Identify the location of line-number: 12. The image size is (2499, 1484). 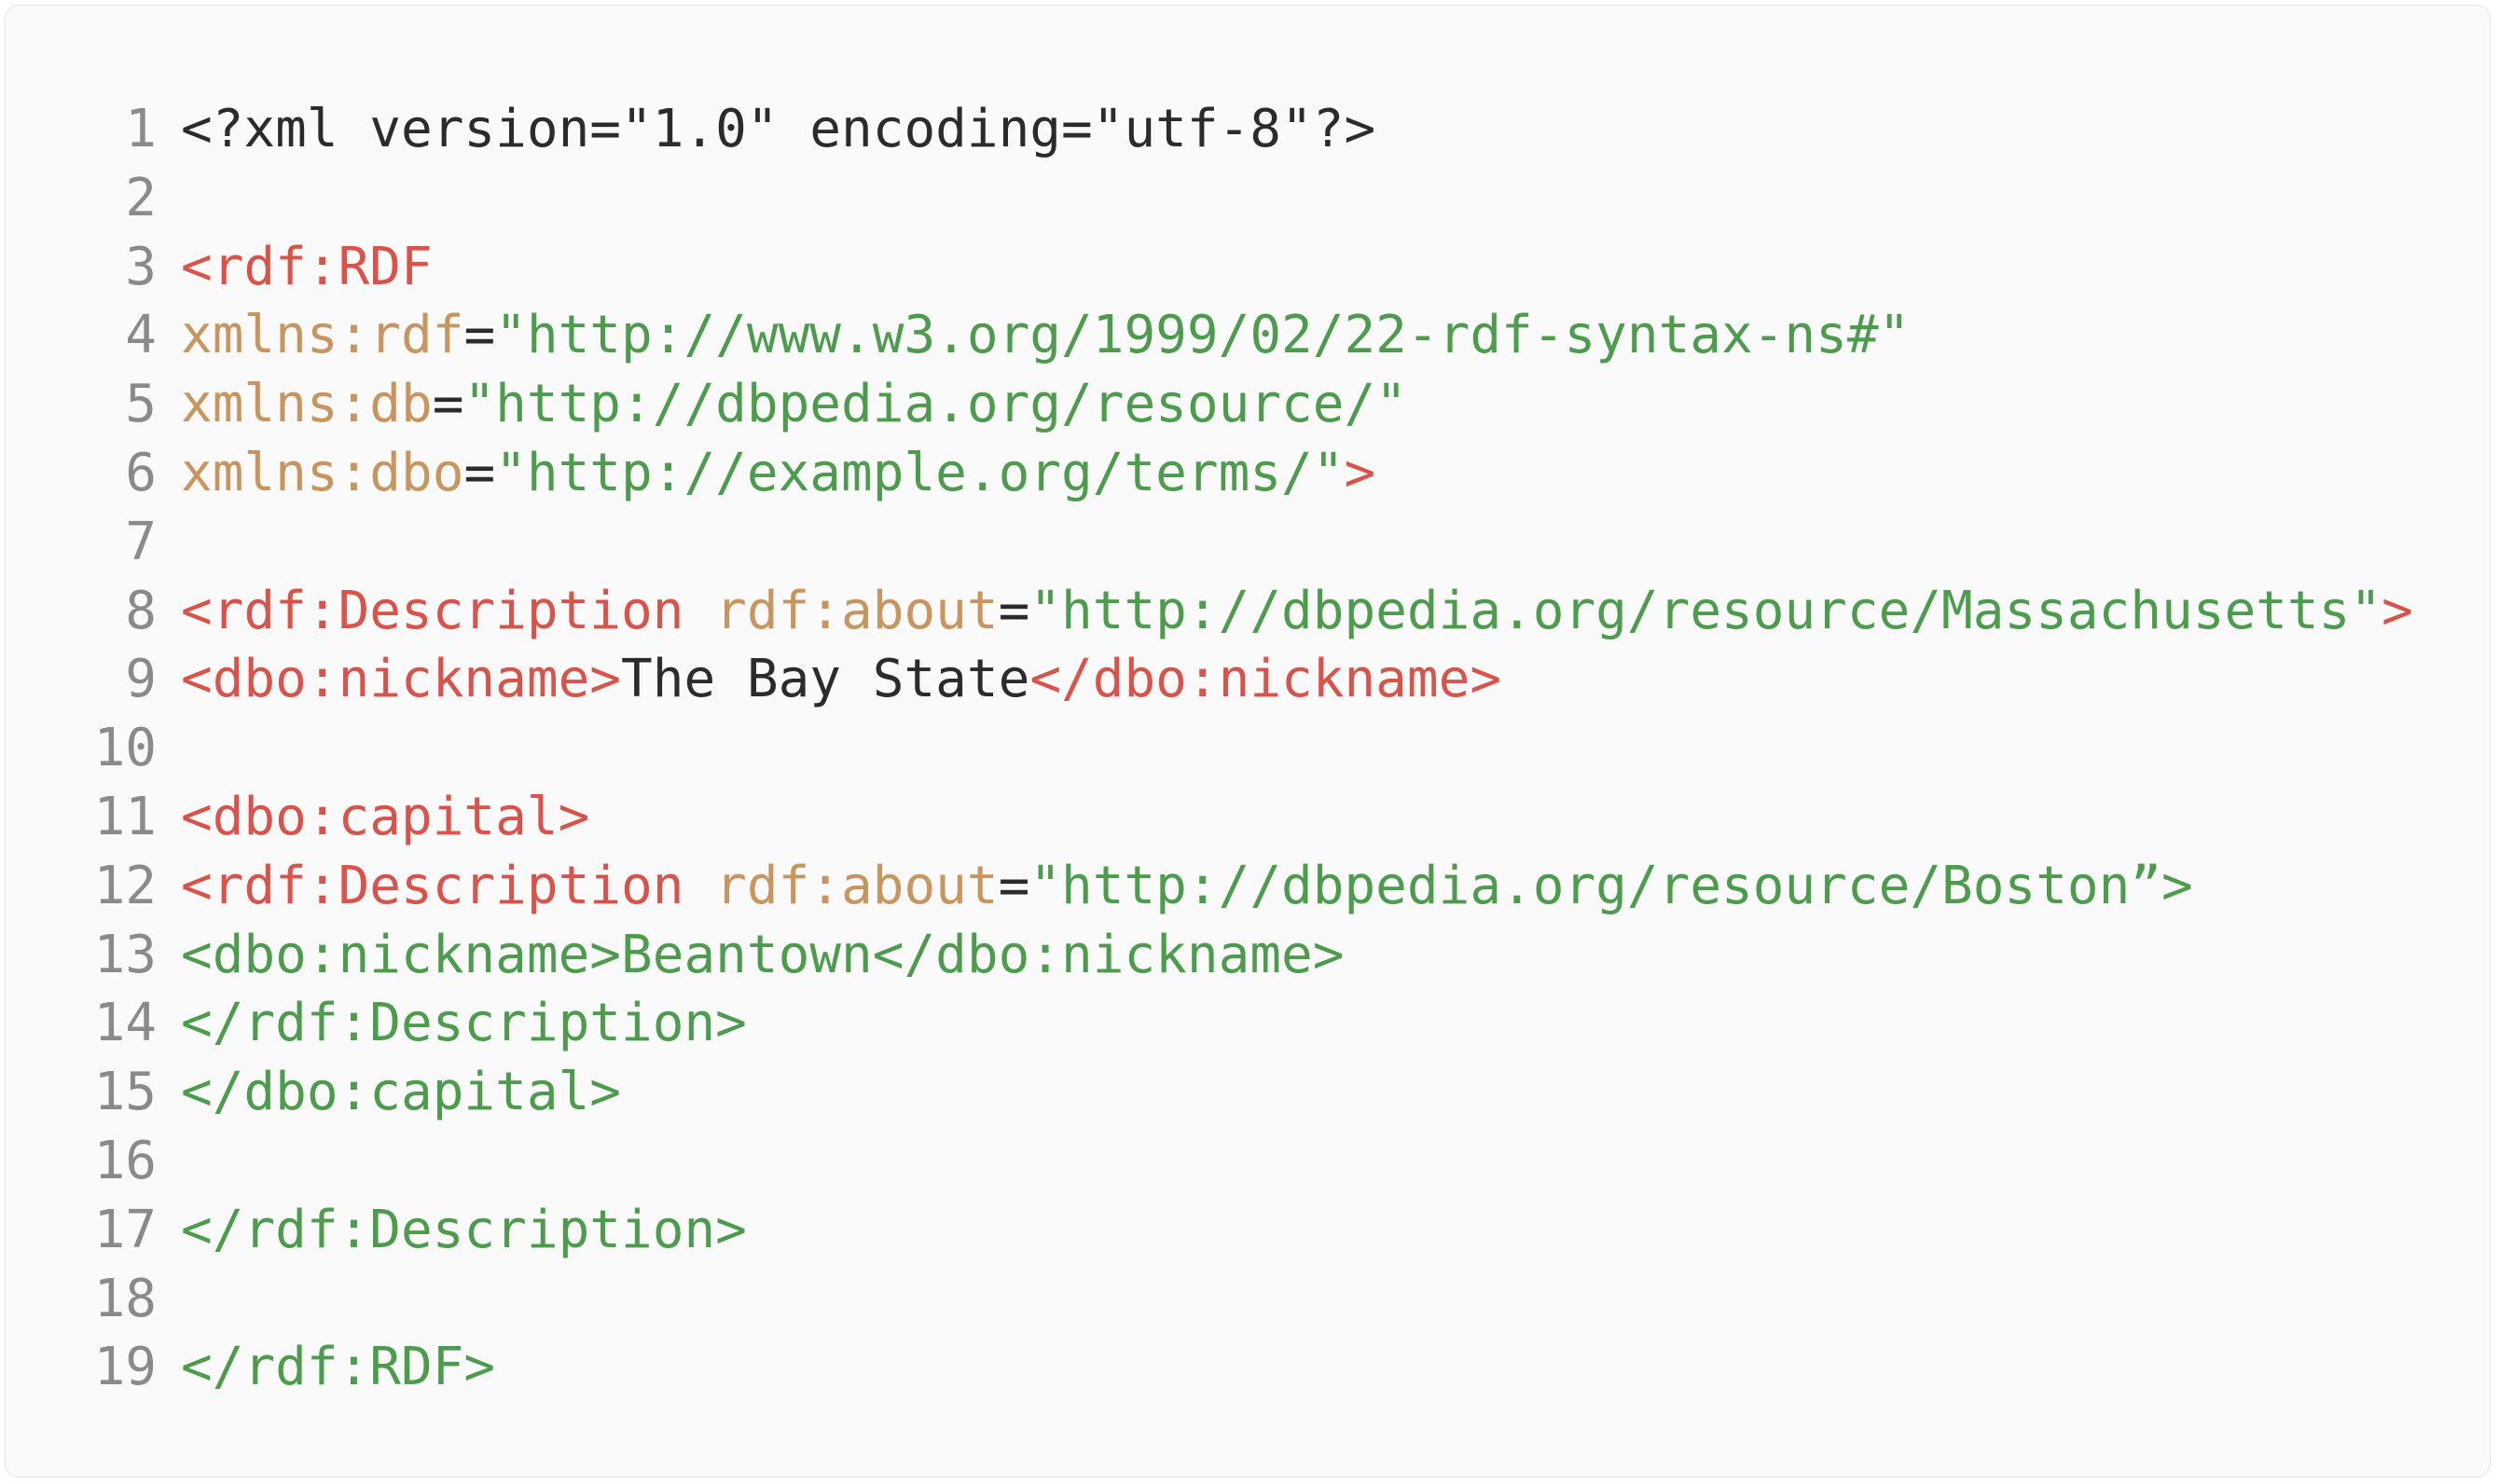
(125, 886).